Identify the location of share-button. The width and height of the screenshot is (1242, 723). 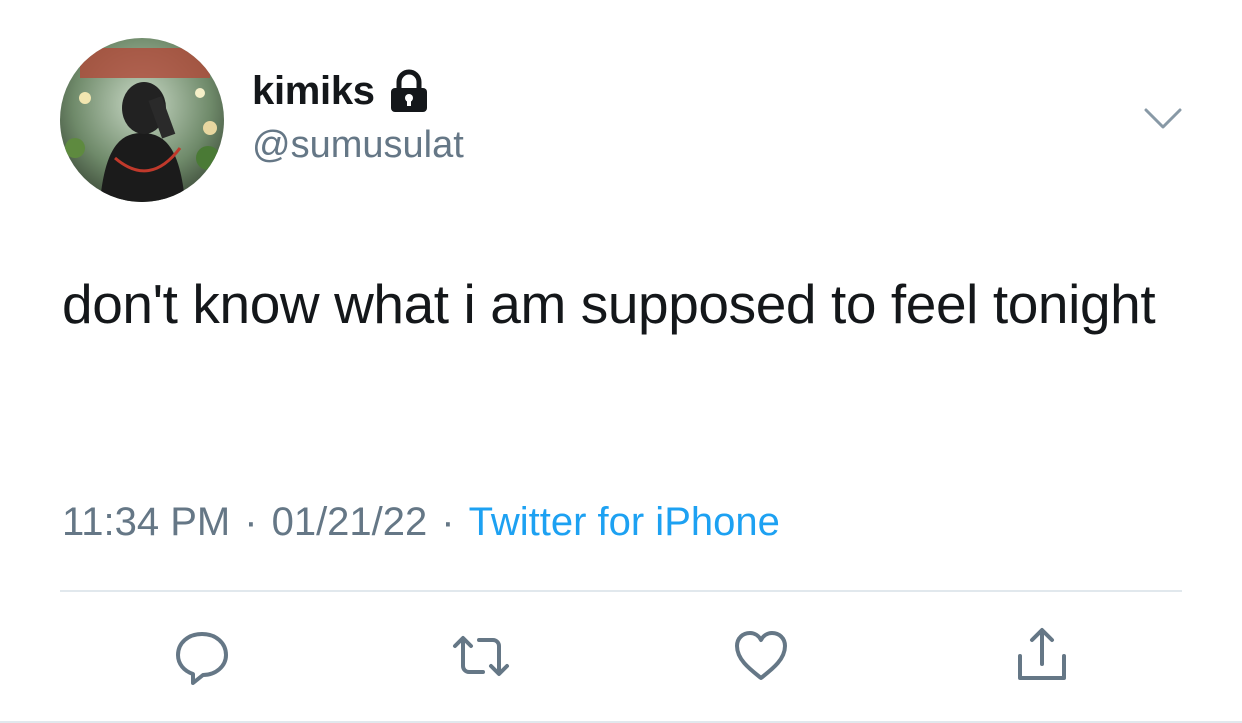
(1042, 656).